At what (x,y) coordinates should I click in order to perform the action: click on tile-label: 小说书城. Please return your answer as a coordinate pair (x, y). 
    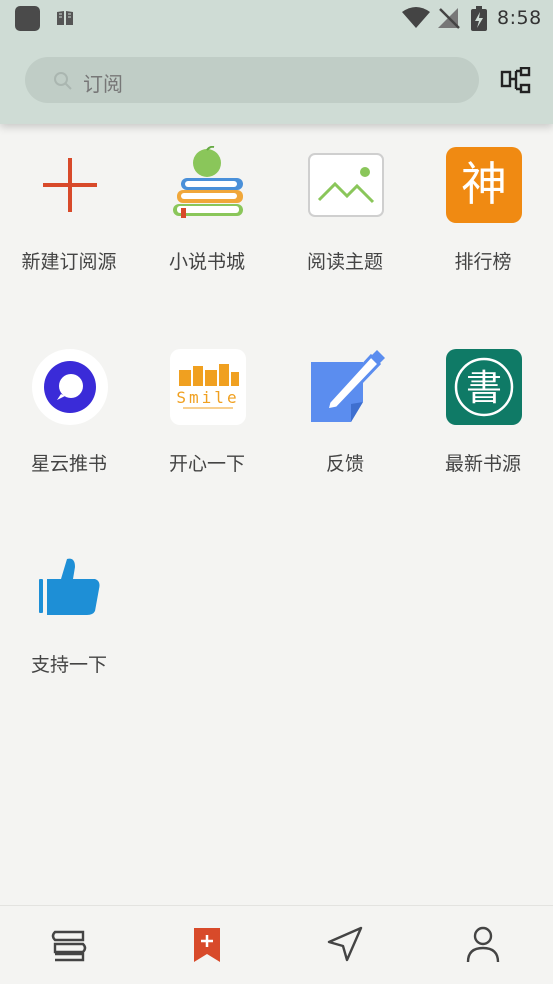
    Looking at the image, I should click on (206, 262).